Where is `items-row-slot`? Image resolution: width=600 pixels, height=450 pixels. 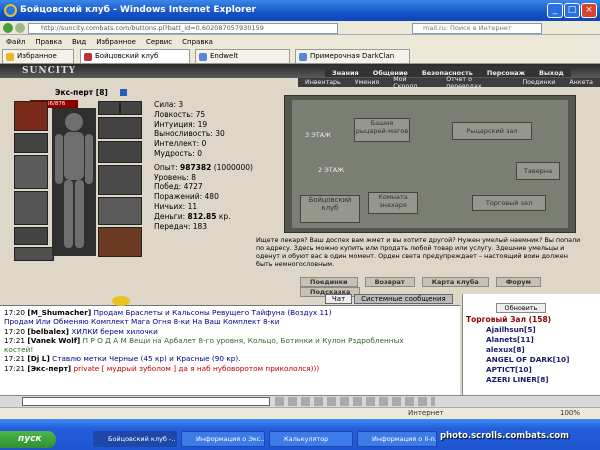
items-row-slot is located at coordinates (34, 254).